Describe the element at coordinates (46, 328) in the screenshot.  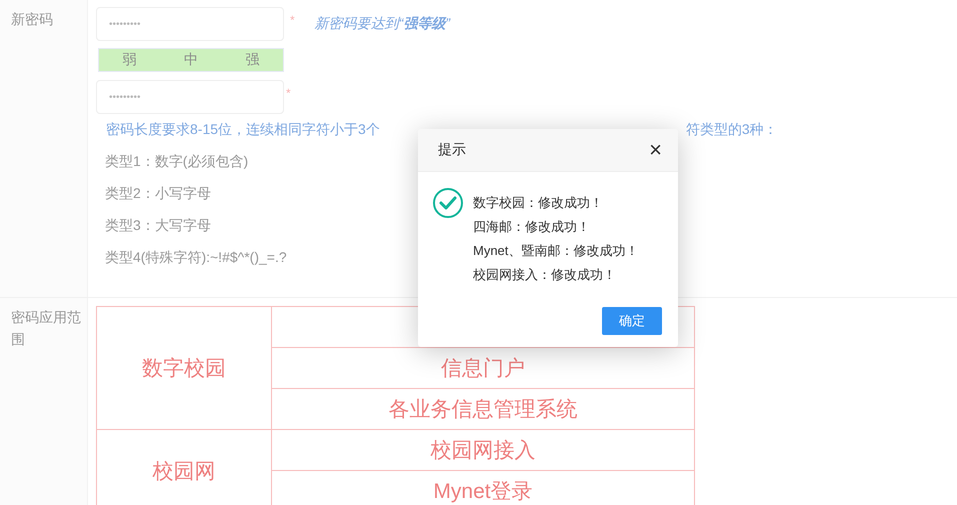
I see `field-label: 密码应用范围` at that location.